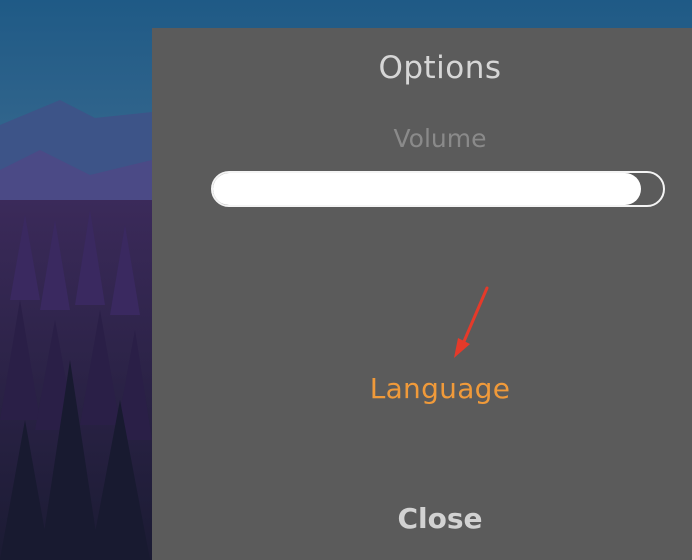 Image resolution: width=692 pixels, height=560 pixels. I want to click on options-title: Options, so click(440, 68).